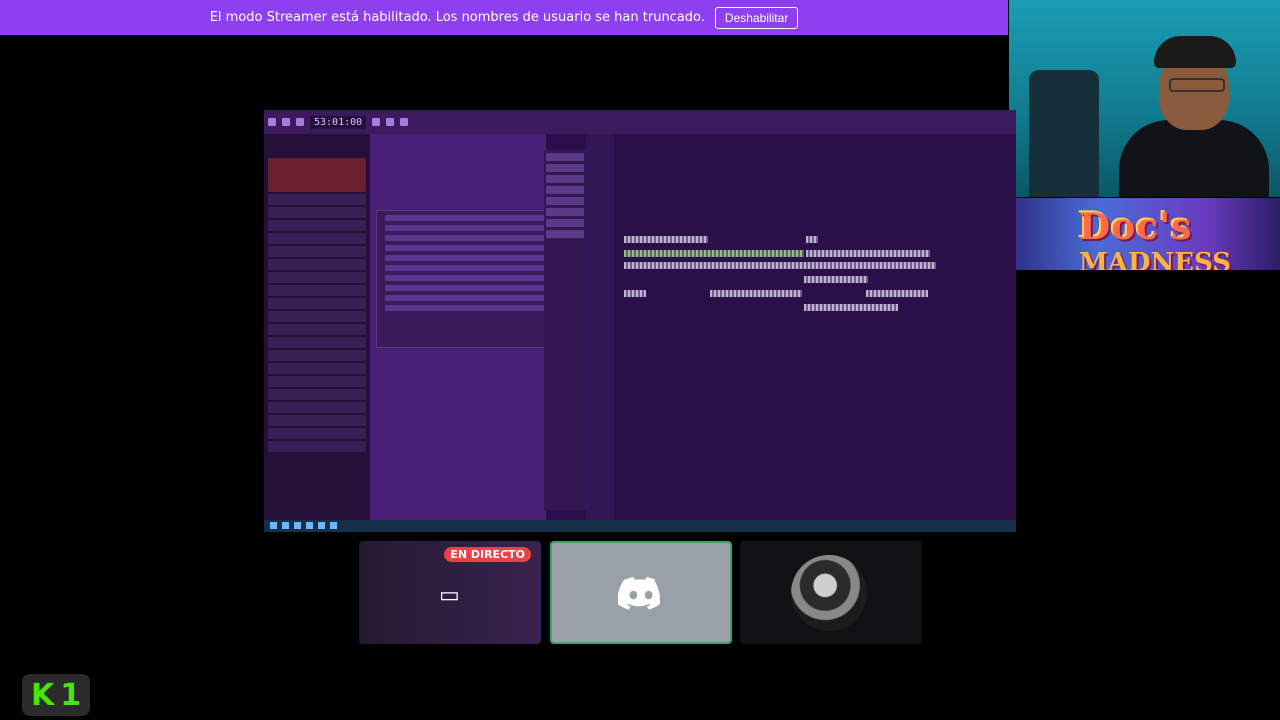 The image size is (1280, 720). I want to click on daw-browser-panel, so click(317, 327).